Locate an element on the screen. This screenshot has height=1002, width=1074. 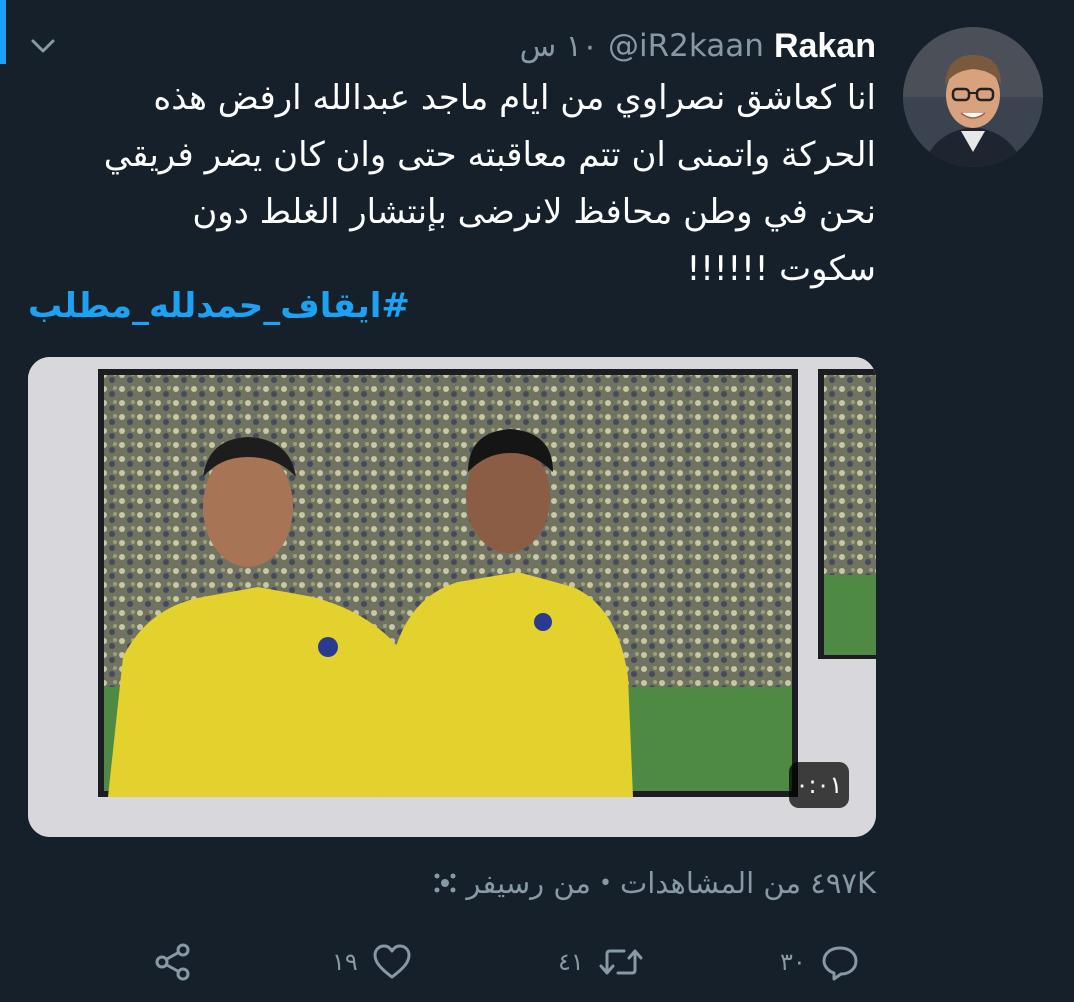
display-name: Rakan is located at coordinates (825, 46).